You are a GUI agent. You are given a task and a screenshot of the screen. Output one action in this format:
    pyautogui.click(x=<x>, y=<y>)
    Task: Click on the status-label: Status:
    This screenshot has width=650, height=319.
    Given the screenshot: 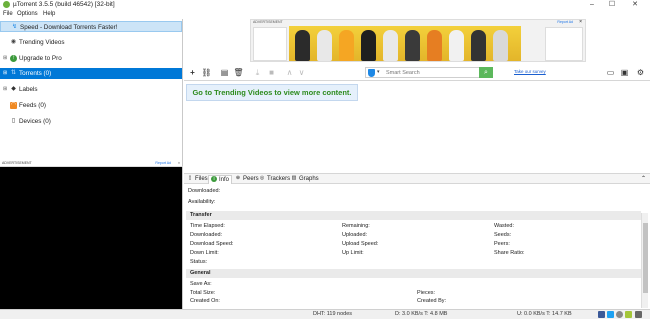 What is the action you would take?
    pyautogui.click(x=199, y=262)
    